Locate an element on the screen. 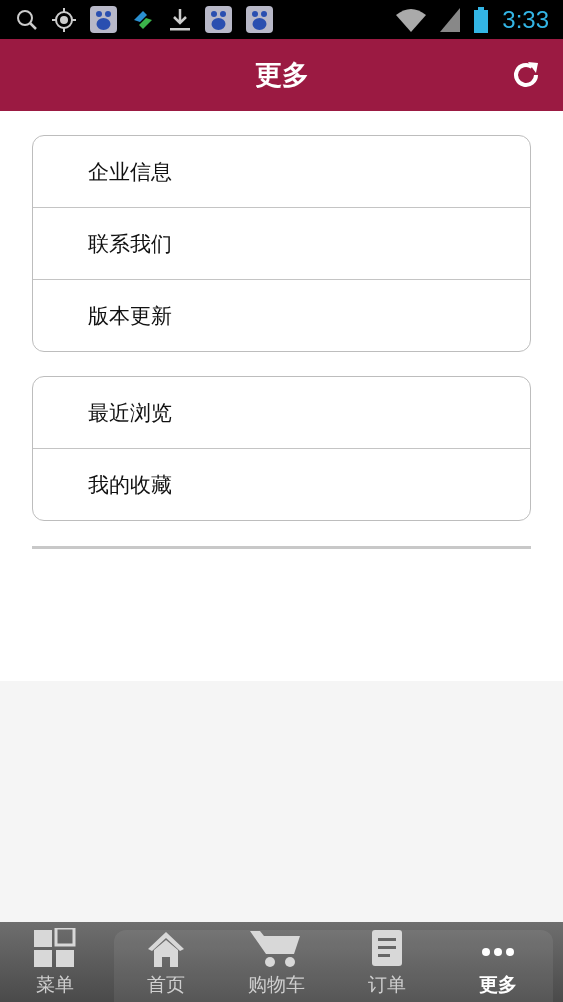  wifi-icon is located at coordinates (411, 19).